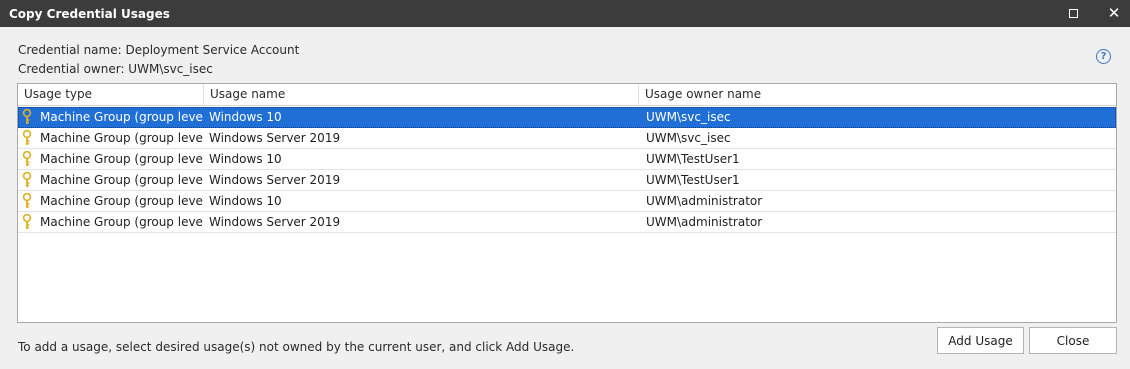 The height and width of the screenshot is (369, 1130). I want to click on column-header-usage-name: Usage name, so click(421, 95).